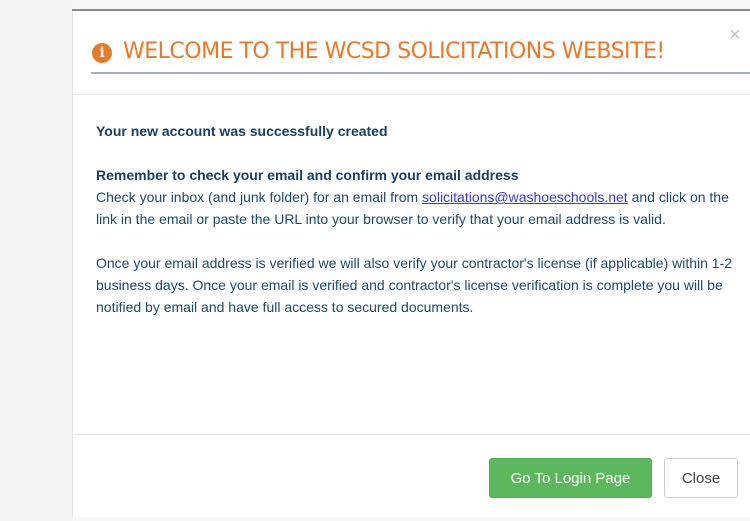 The image size is (750, 521). Describe the element at coordinates (411, 434) in the screenshot. I see `footer-divider` at that location.